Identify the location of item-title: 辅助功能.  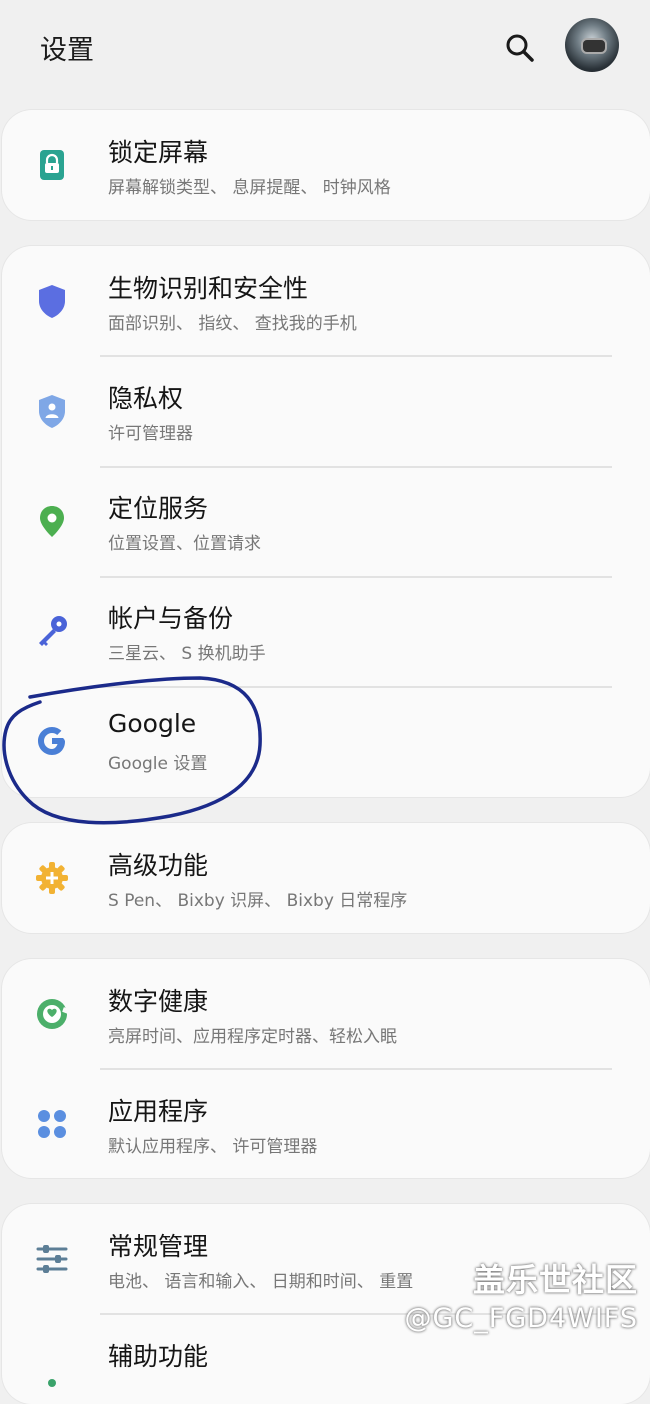
(158, 1356).